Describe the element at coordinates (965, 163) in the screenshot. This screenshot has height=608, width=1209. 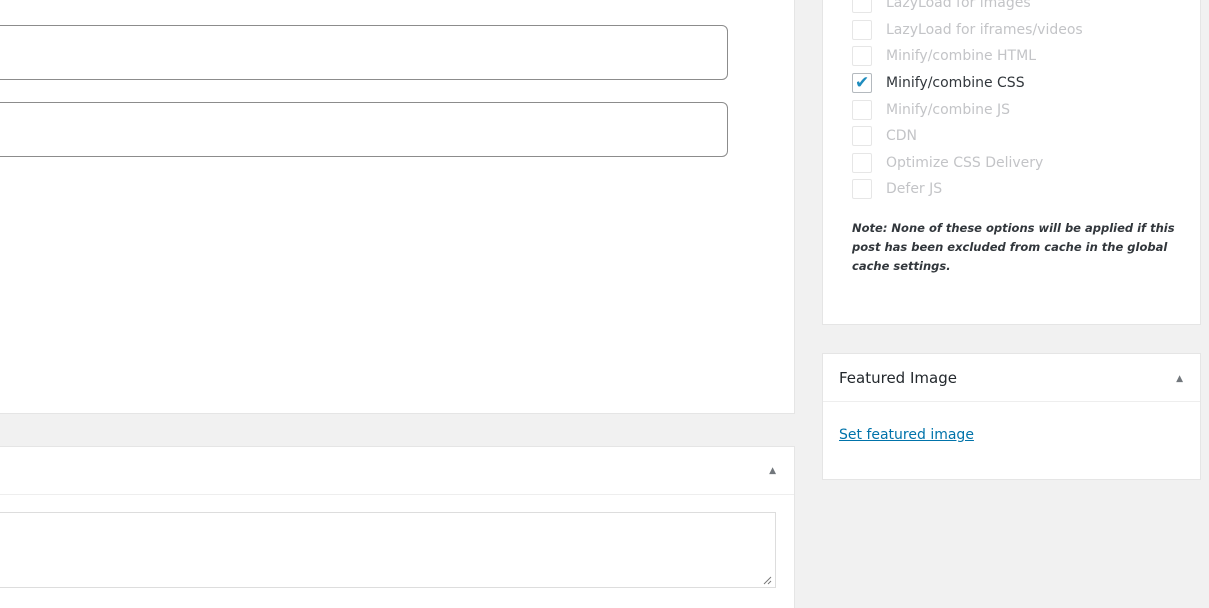
I see `option-label: Optimize CSS Delivery` at that location.